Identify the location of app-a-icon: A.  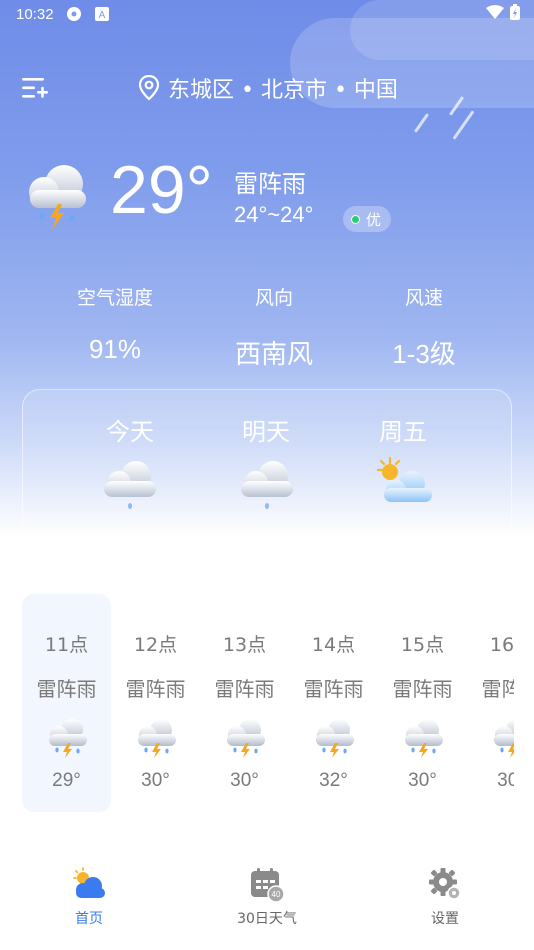
(102, 14).